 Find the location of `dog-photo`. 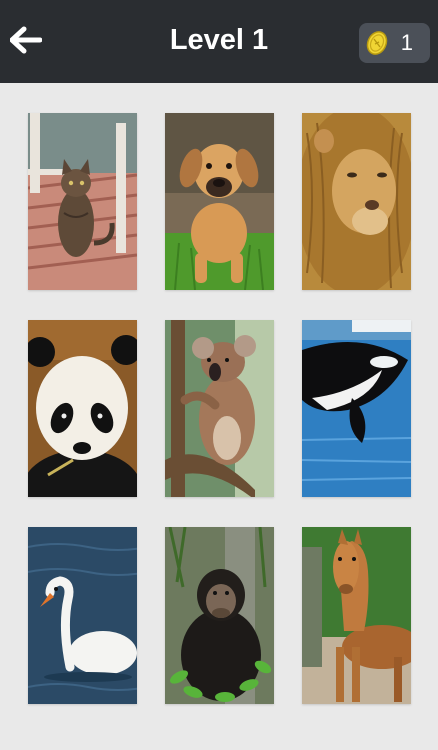

dog-photo is located at coordinates (219, 201).